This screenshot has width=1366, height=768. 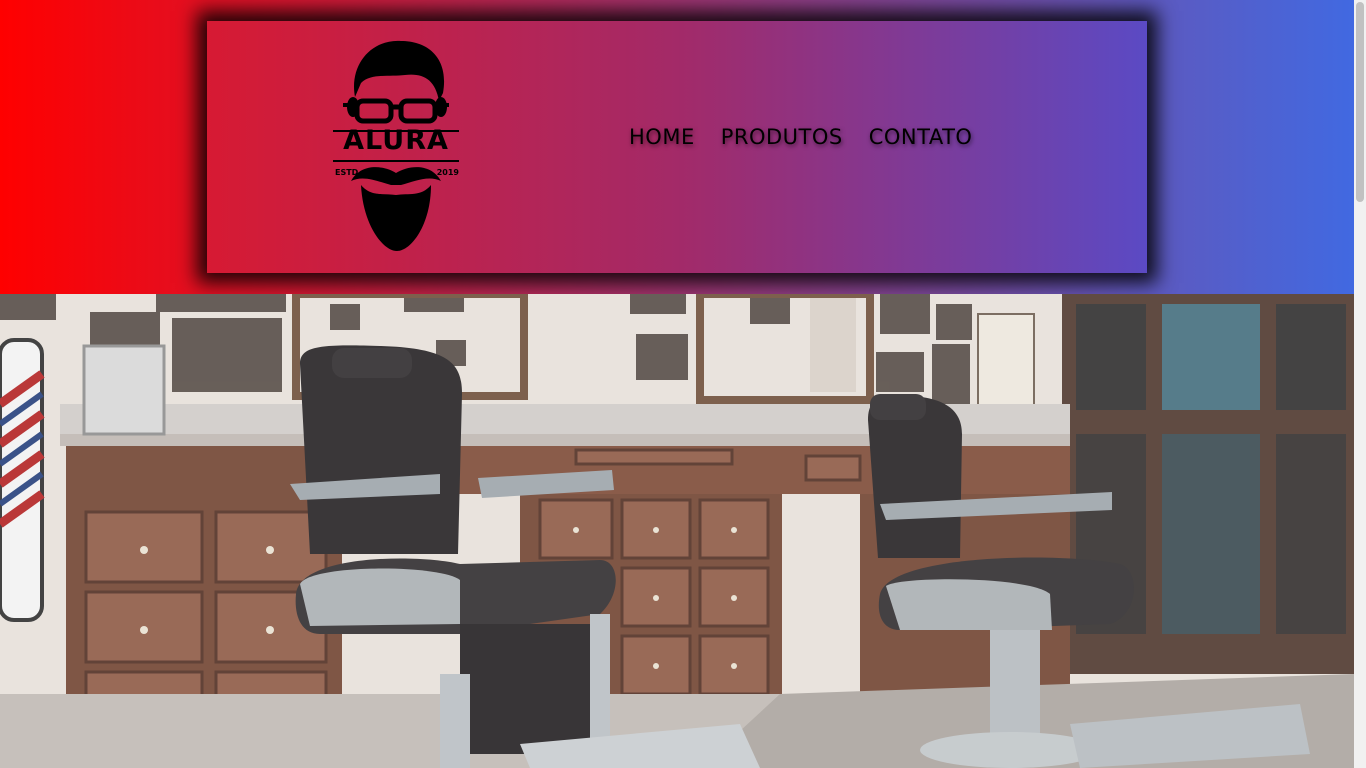 What do you see at coordinates (662, 137) in the screenshot?
I see `nav-home-link: HOME` at bounding box center [662, 137].